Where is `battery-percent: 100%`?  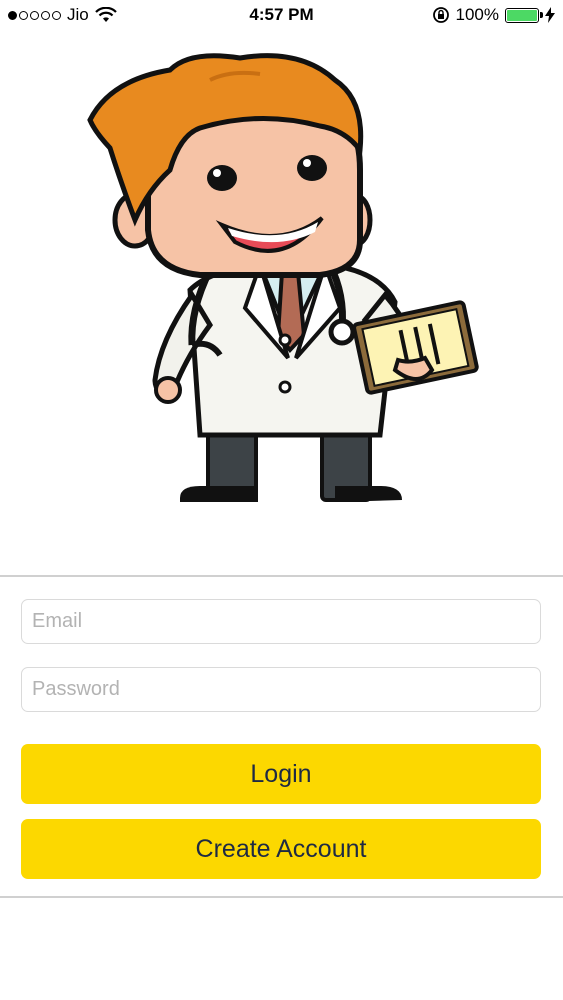 battery-percent: 100% is located at coordinates (477, 14).